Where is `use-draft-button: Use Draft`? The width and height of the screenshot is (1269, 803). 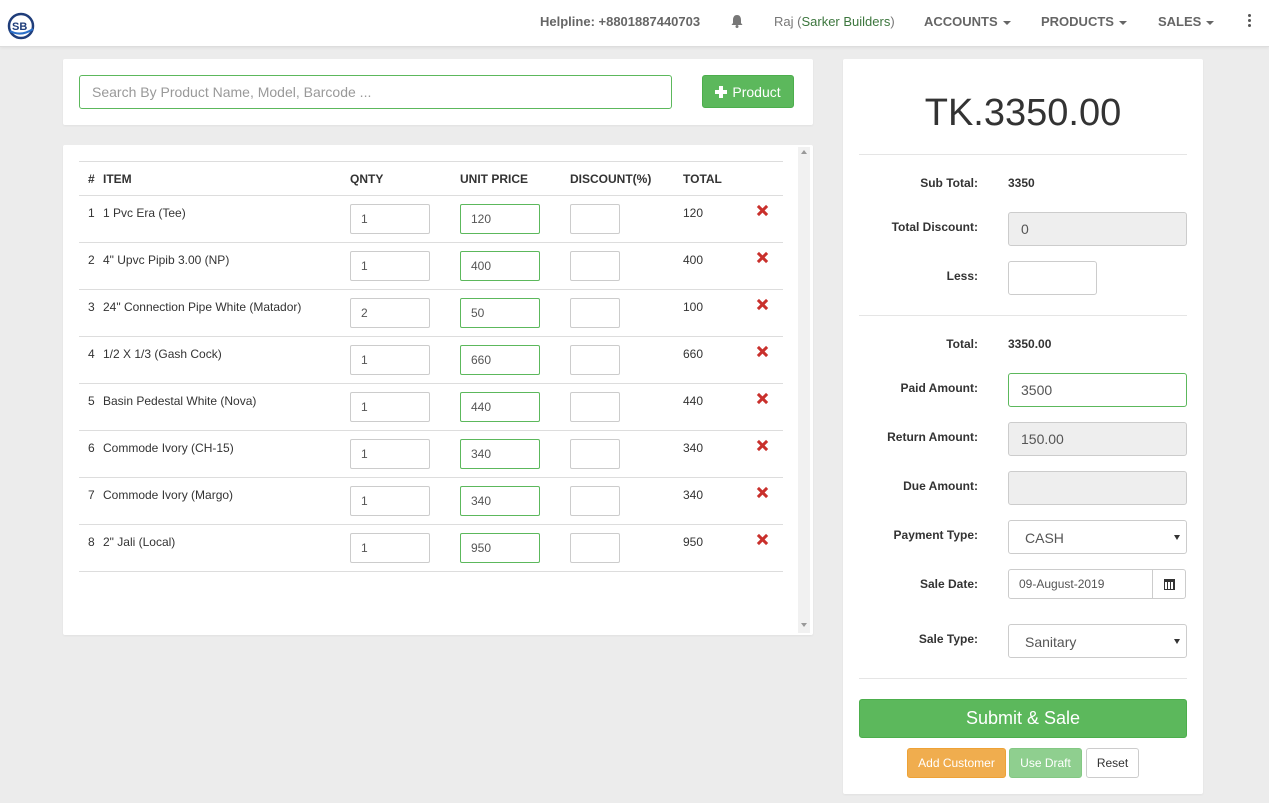 use-draft-button: Use Draft is located at coordinates (1045, 763).